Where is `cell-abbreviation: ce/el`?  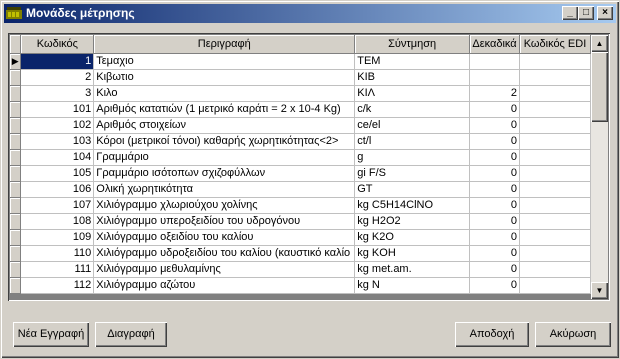
cell-abbreviation: ce/el is located at coordinates (412, 125).